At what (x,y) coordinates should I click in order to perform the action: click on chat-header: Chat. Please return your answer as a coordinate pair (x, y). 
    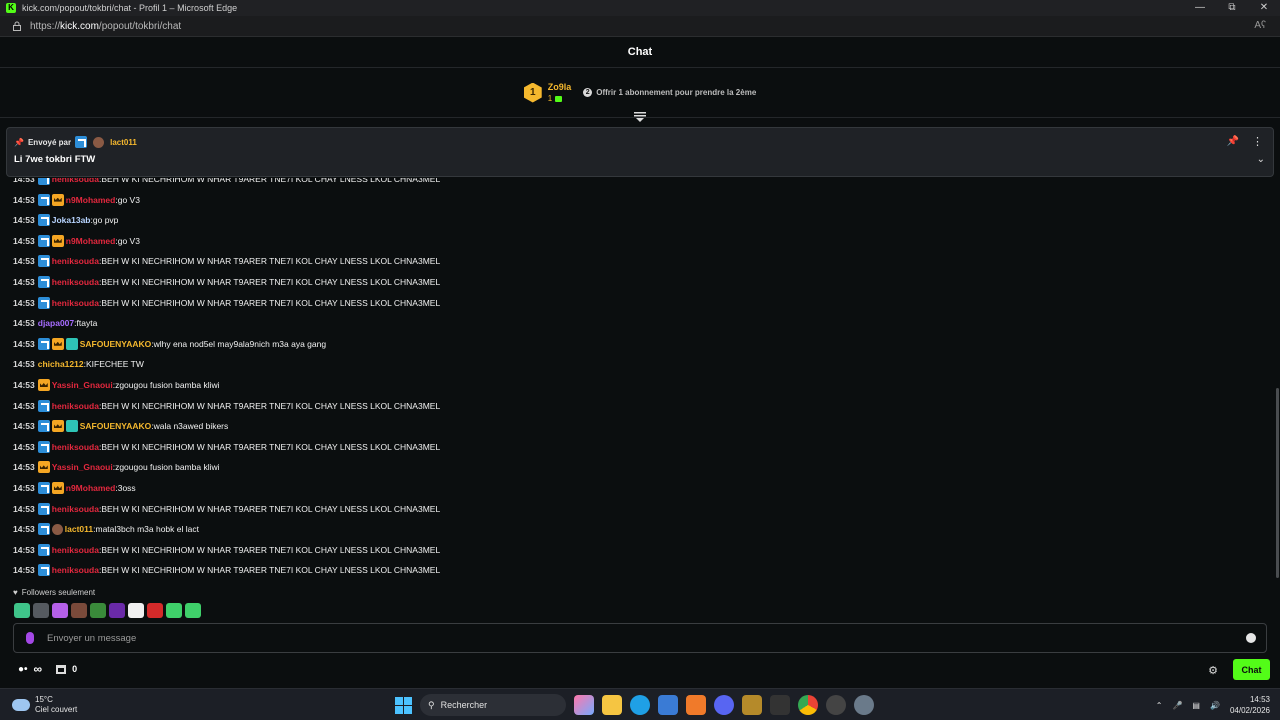
    Looking at the image, I should click on (640, 52).